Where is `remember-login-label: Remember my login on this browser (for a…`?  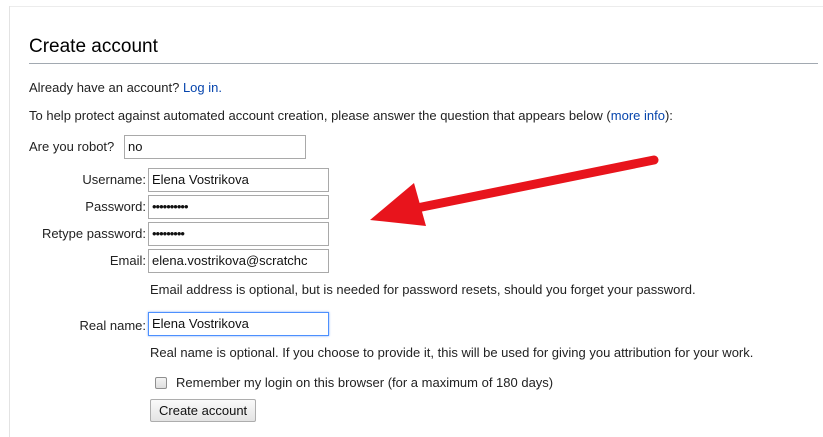
remember-login-label: Remember my login on this browser (for a… is located at coordinates (364, 382).